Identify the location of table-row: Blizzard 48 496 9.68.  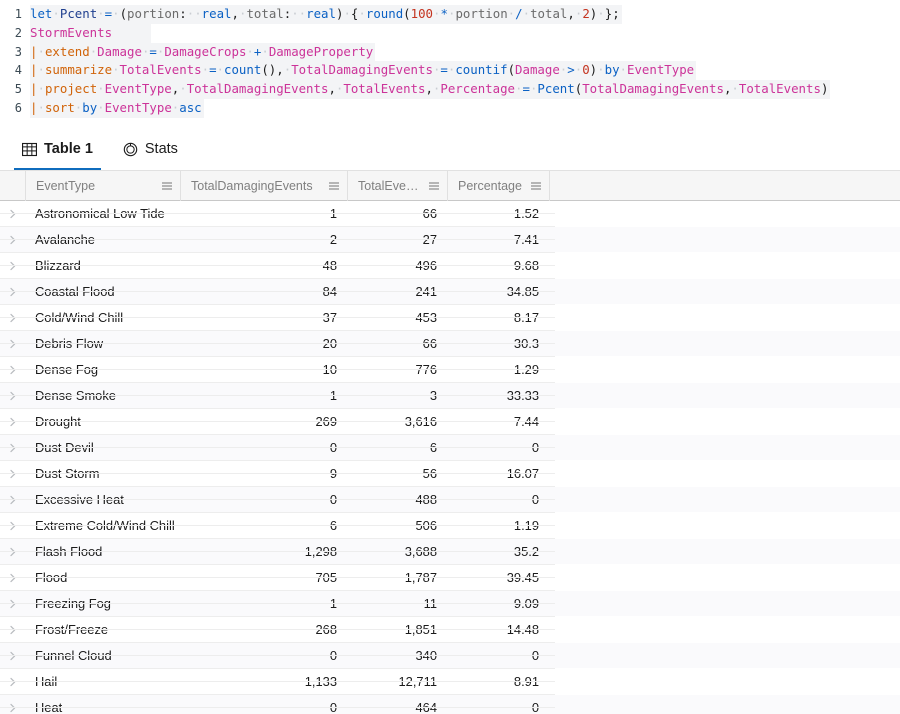
(450, 265).